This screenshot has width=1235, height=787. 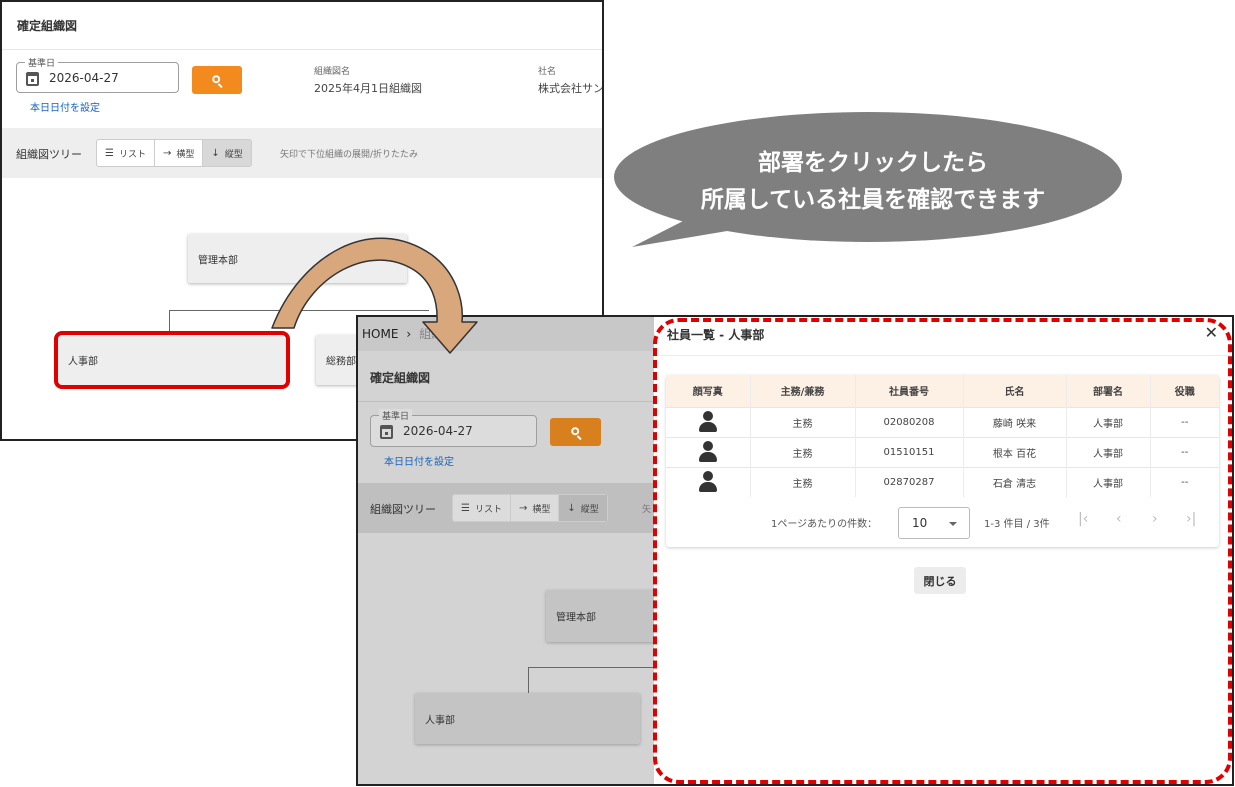 I want to click on breadcrumb: HOME › 組織図, so click(x=408, y=333).